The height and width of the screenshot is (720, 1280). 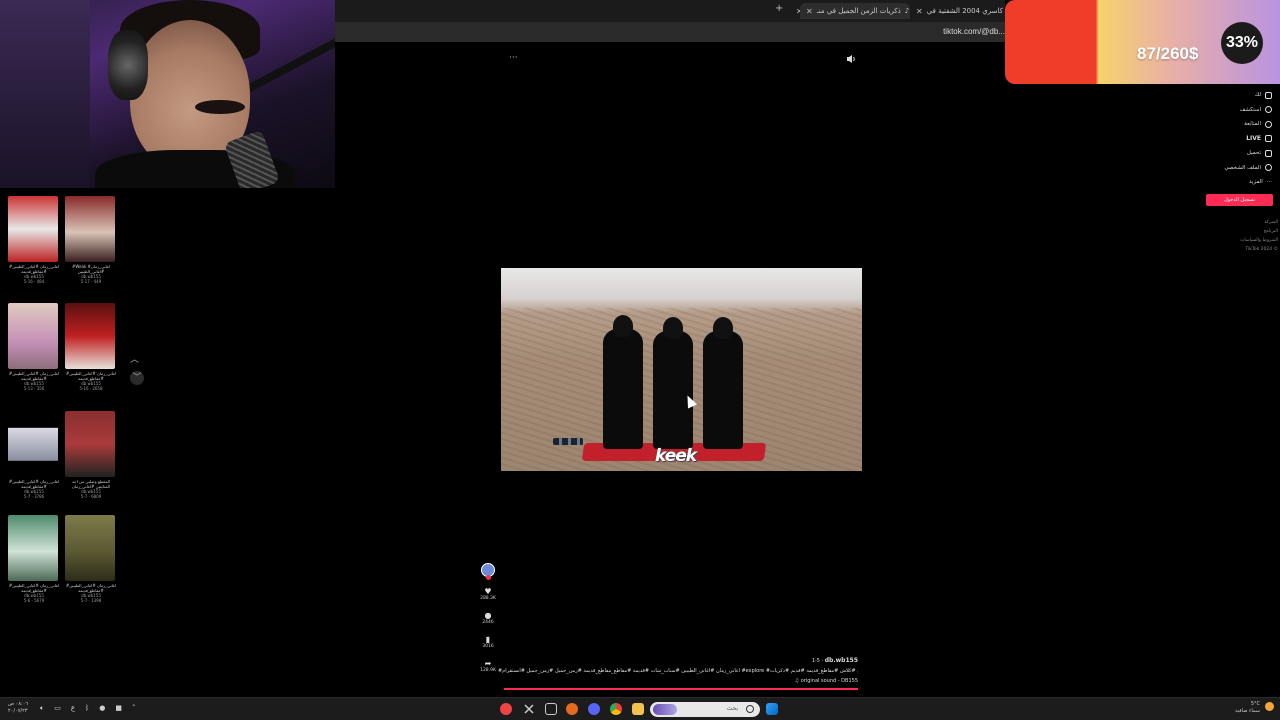 I want to click on music-note-icon: ♫, so click(x=797, y=681).